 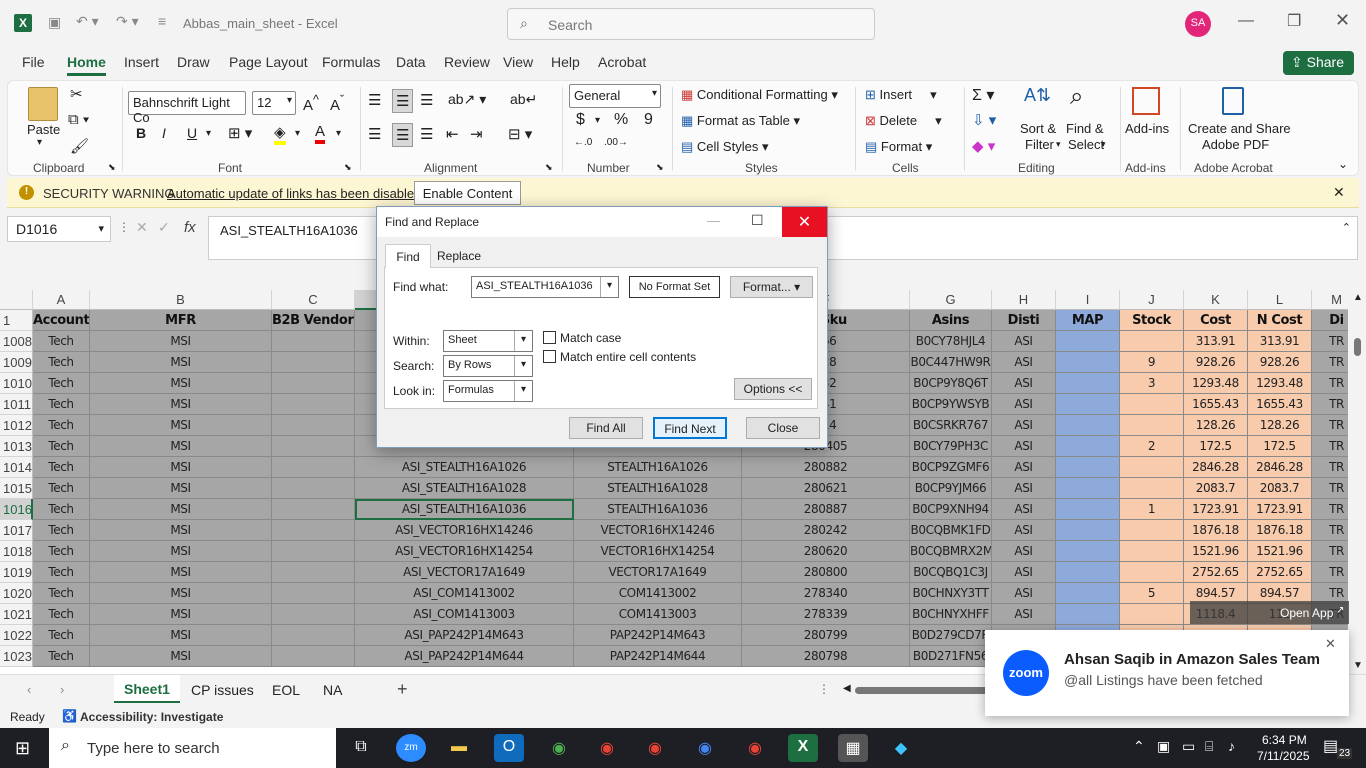 What do you see at coordinates (61, 300) in the screenshot?
I see `column-header: A` at bounding box center [61, 300].